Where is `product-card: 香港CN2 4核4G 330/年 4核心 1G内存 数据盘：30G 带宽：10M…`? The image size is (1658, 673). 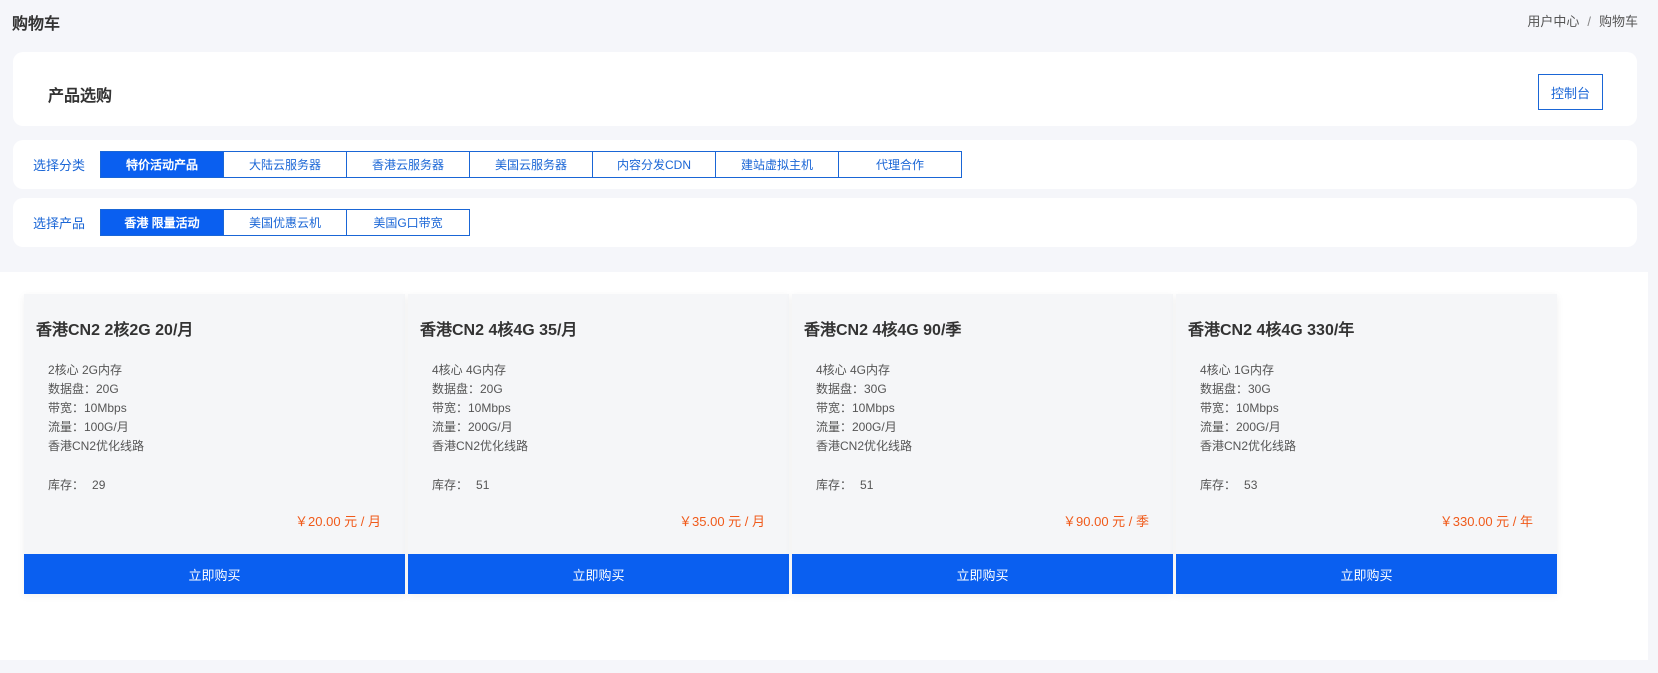
product-card: 香港CN2 4核4G 330/年 4核心 1G内存 数据盘：30G 带宽：10M… is located at coordinates (1366, 444).